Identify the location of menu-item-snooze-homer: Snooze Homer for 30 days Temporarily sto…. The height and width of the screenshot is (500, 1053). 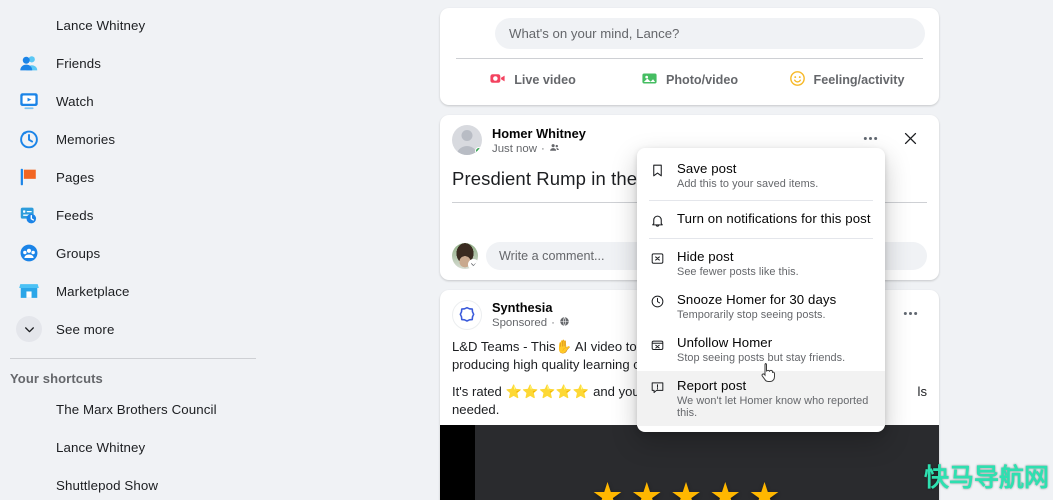
(761, 306).